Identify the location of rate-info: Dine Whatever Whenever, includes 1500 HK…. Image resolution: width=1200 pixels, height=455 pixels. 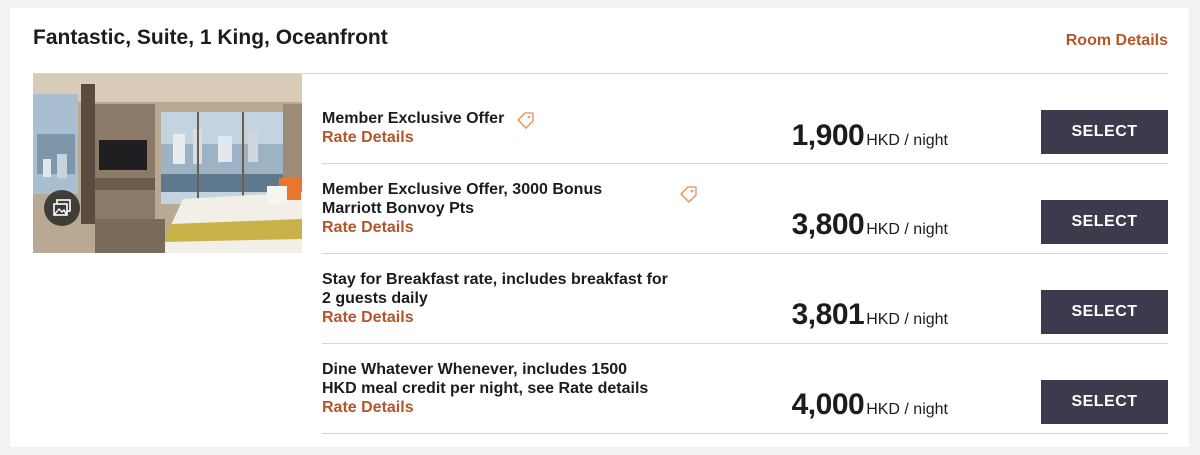
(507, 388).